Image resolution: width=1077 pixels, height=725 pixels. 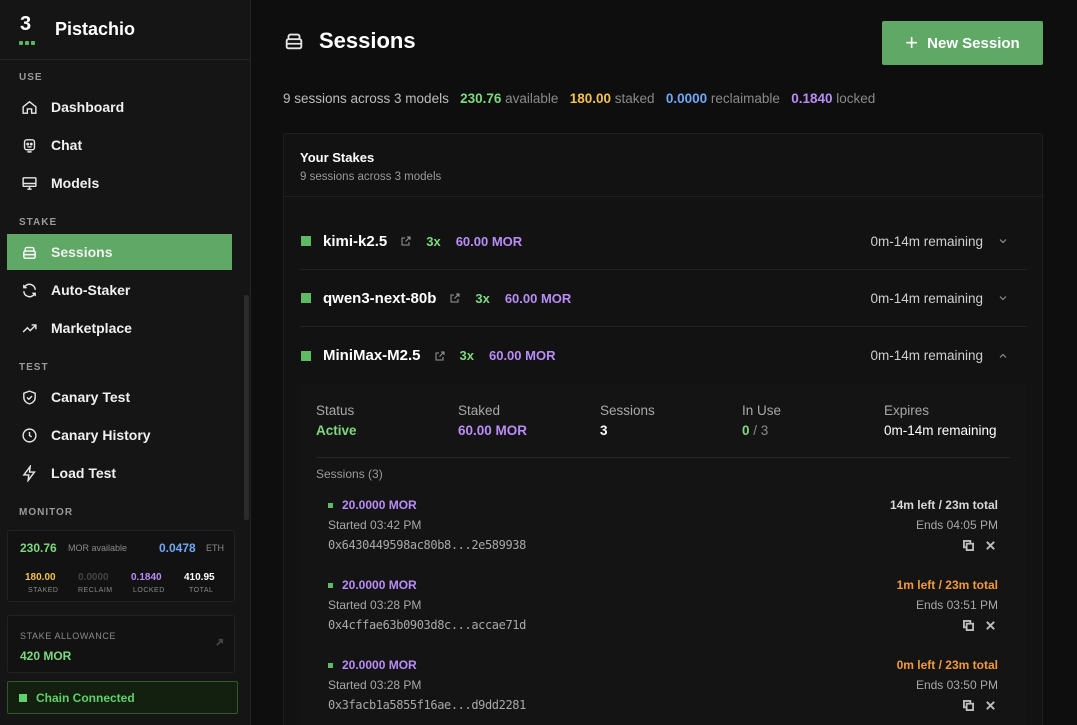 I want to click on summary-locked-value: 0.1840, so click(x=812, y=98).